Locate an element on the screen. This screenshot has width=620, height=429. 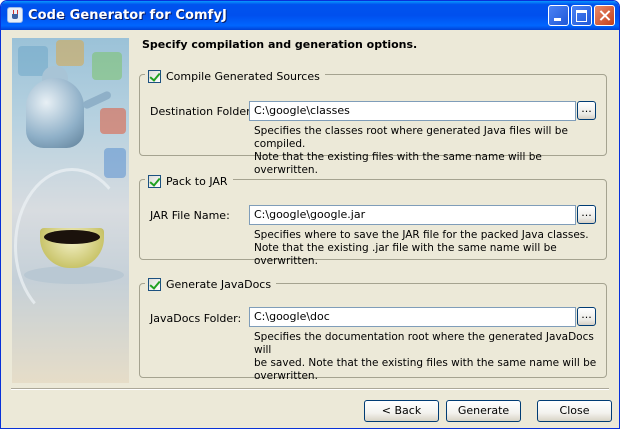
title-bar: Code Generator for ComfyJ is located at coordinates (310, 15).